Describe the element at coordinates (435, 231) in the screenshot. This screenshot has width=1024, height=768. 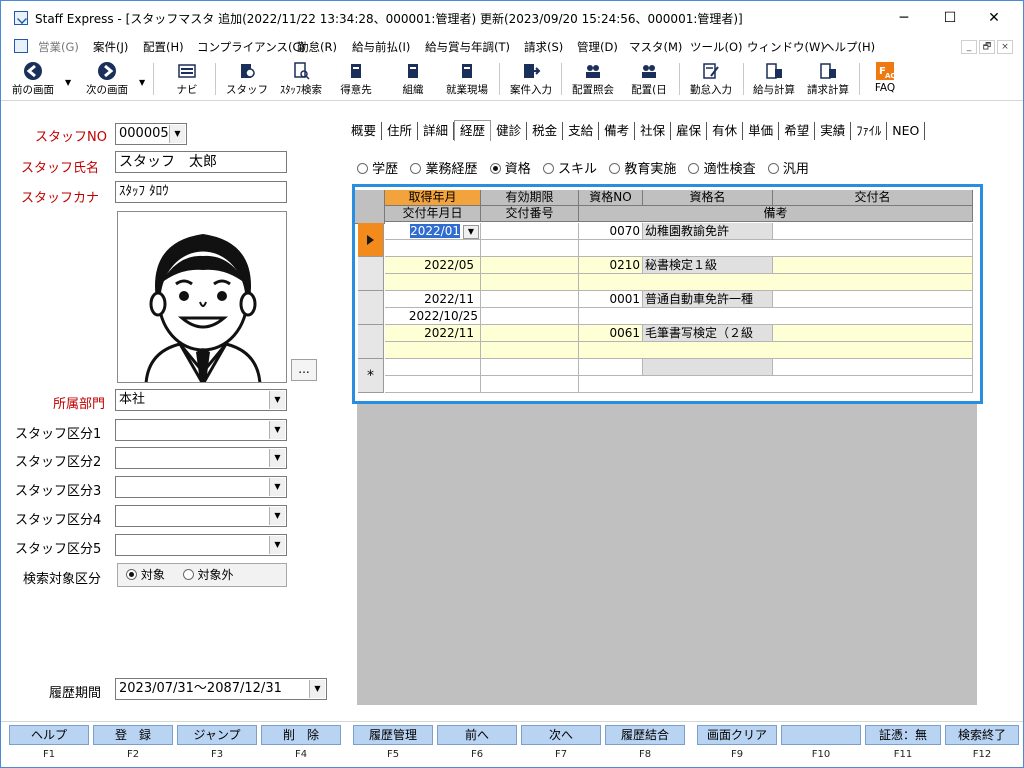
I see `acquired-value-selected: 2022/01` at that location.